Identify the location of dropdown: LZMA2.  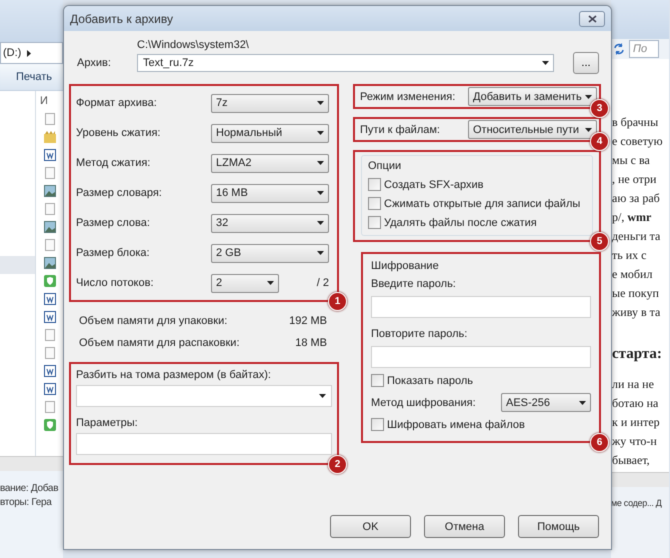
(270, 163).